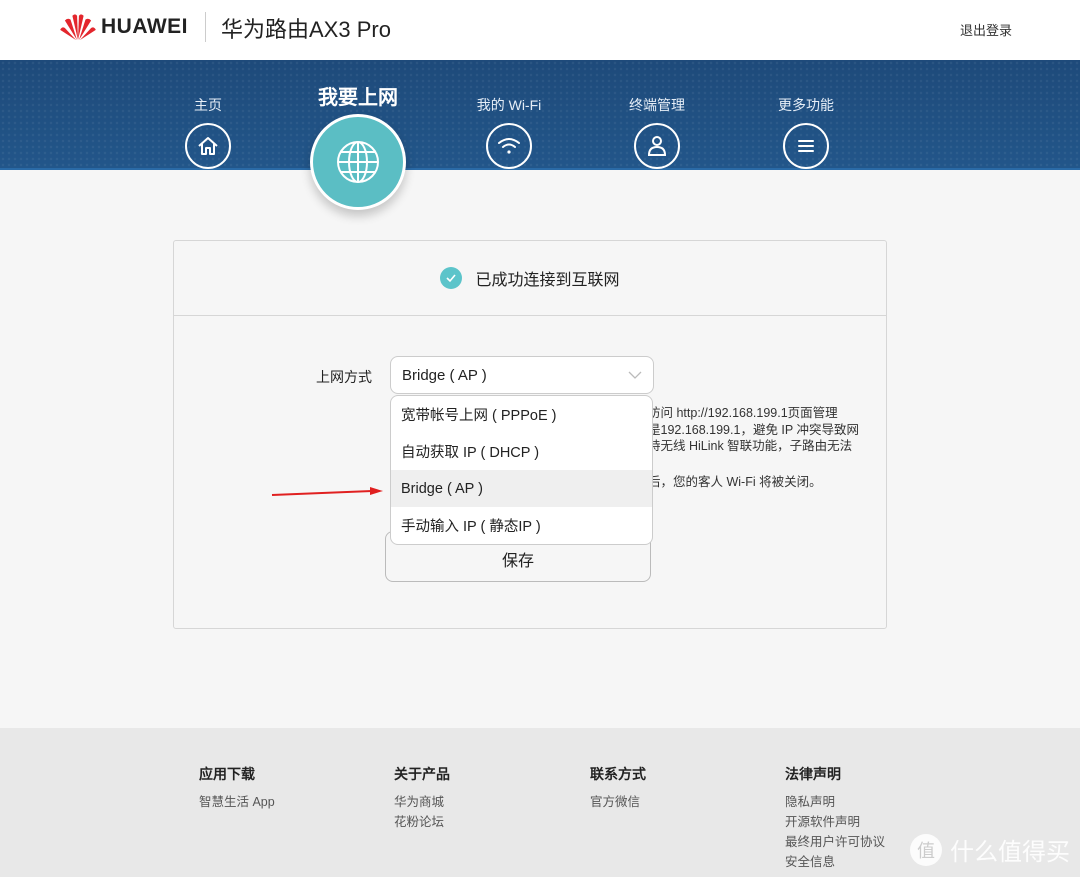 The image size is (1080, 877). I want to click on globe-icon, so click(358, 162).